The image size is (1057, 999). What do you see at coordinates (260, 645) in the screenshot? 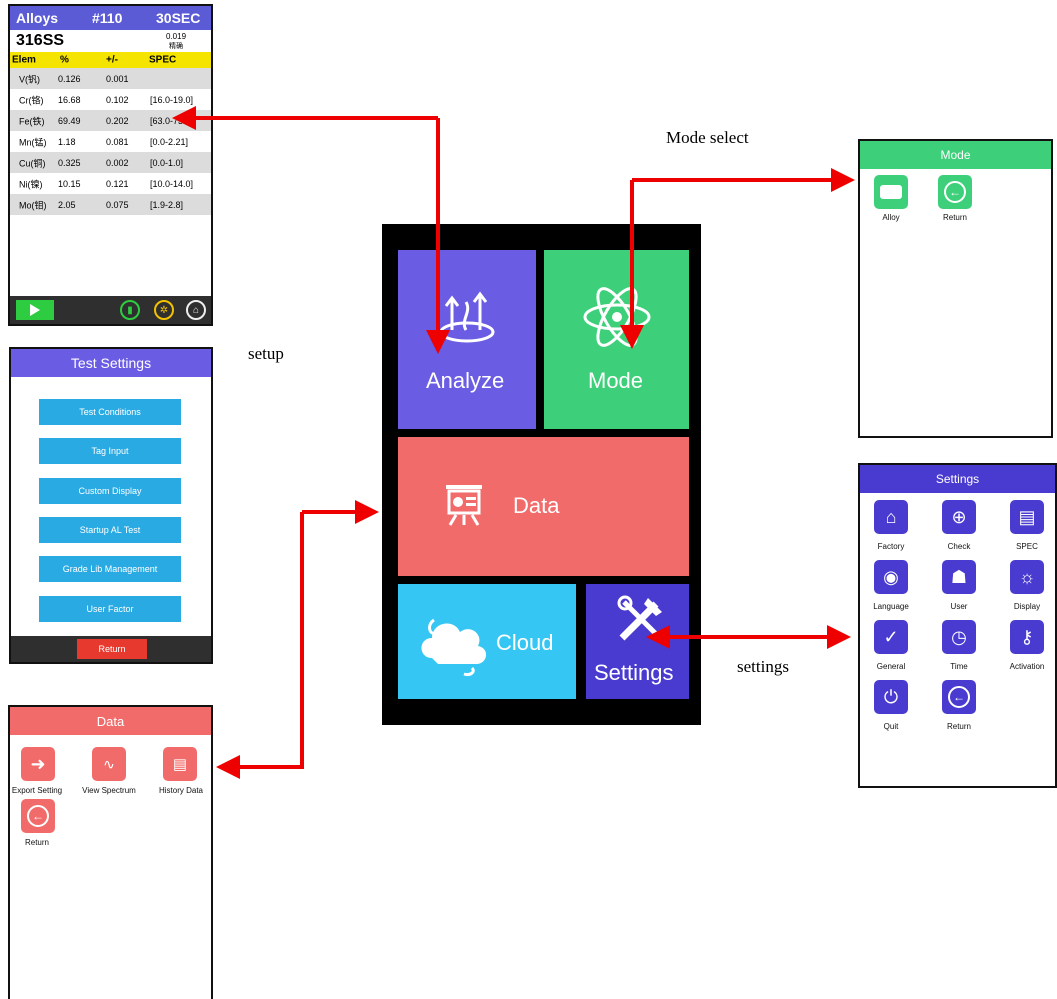
I see `arrow-data-vert` at bounding box center [260, 645].